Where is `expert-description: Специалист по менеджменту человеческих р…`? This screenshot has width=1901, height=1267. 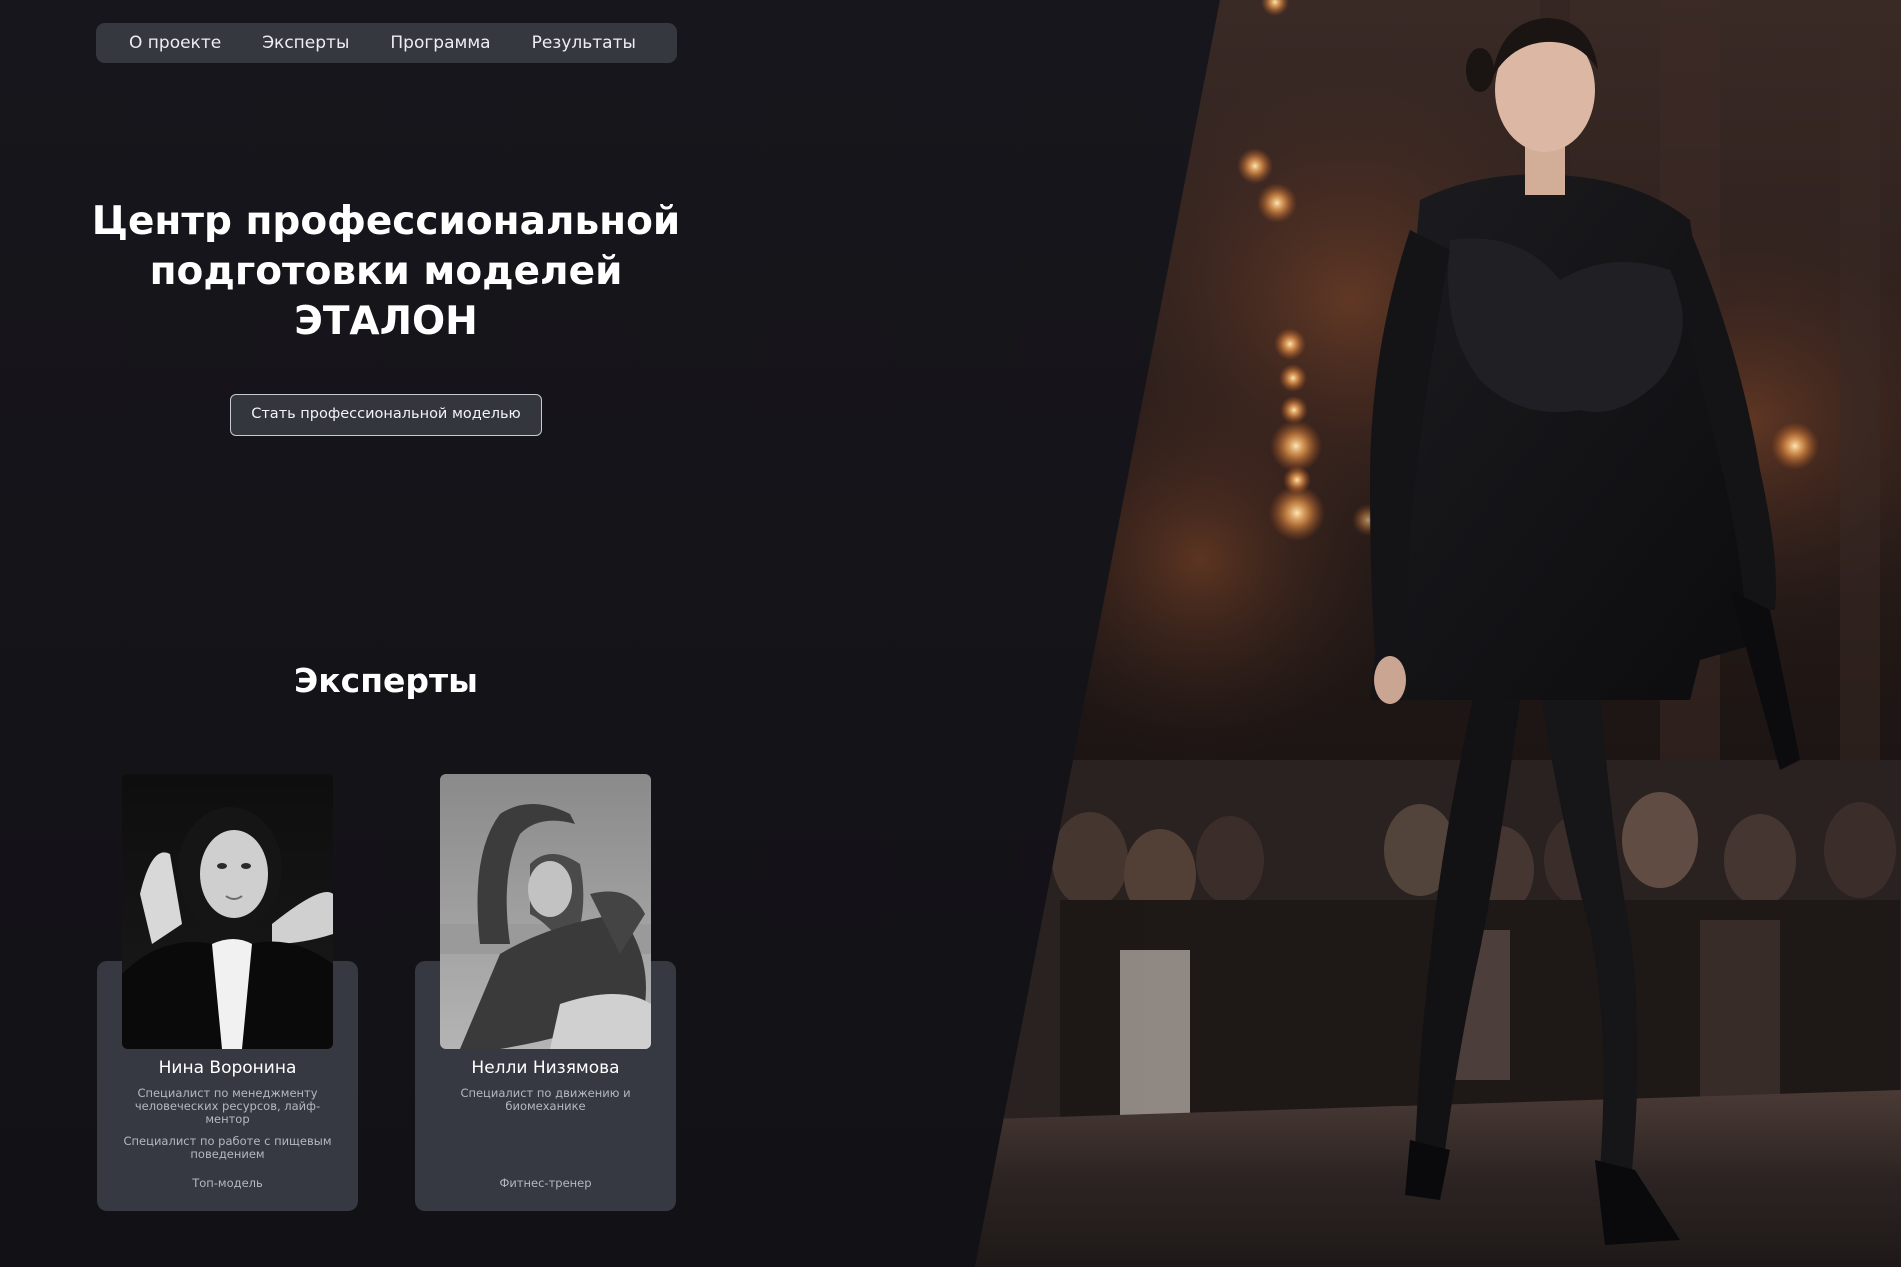
expert-description: Специалист по менеджменту человеческих р… is located at coordinates (227, 1106).